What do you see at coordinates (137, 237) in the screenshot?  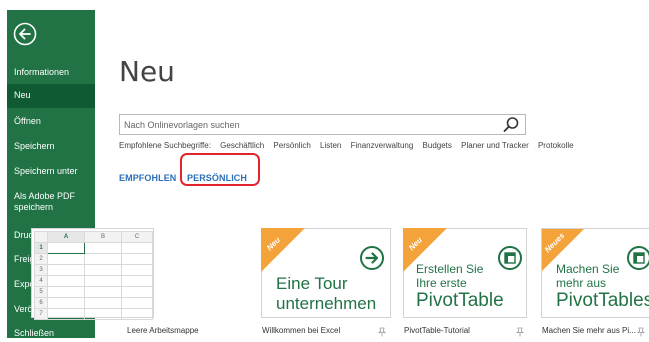 I see `column-header: C` at bounding box center [137, 237].